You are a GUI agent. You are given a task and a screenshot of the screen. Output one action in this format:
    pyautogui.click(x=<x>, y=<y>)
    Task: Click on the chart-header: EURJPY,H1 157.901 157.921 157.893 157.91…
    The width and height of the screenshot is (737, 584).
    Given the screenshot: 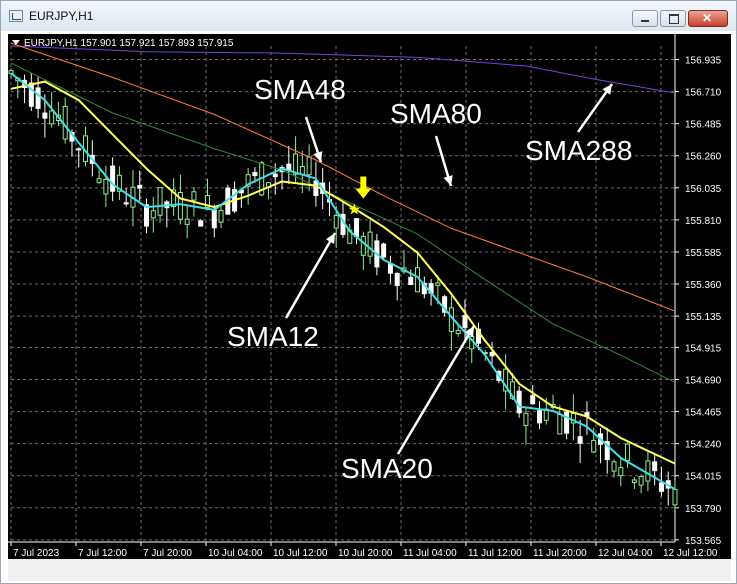 What is the action you would take?
    pyautogui.click(x=122, y=43)
    